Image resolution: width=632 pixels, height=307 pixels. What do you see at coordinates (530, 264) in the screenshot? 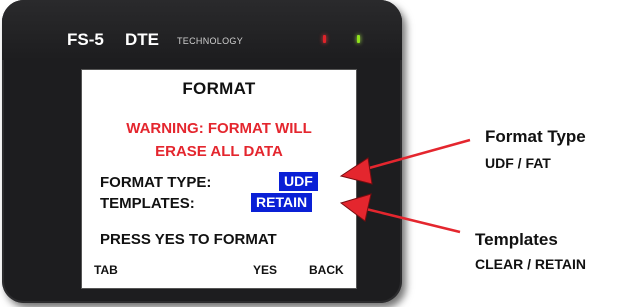
I see `annotation-templates-options: CLEAR / RETAIN` at bounding box center [530, 264].